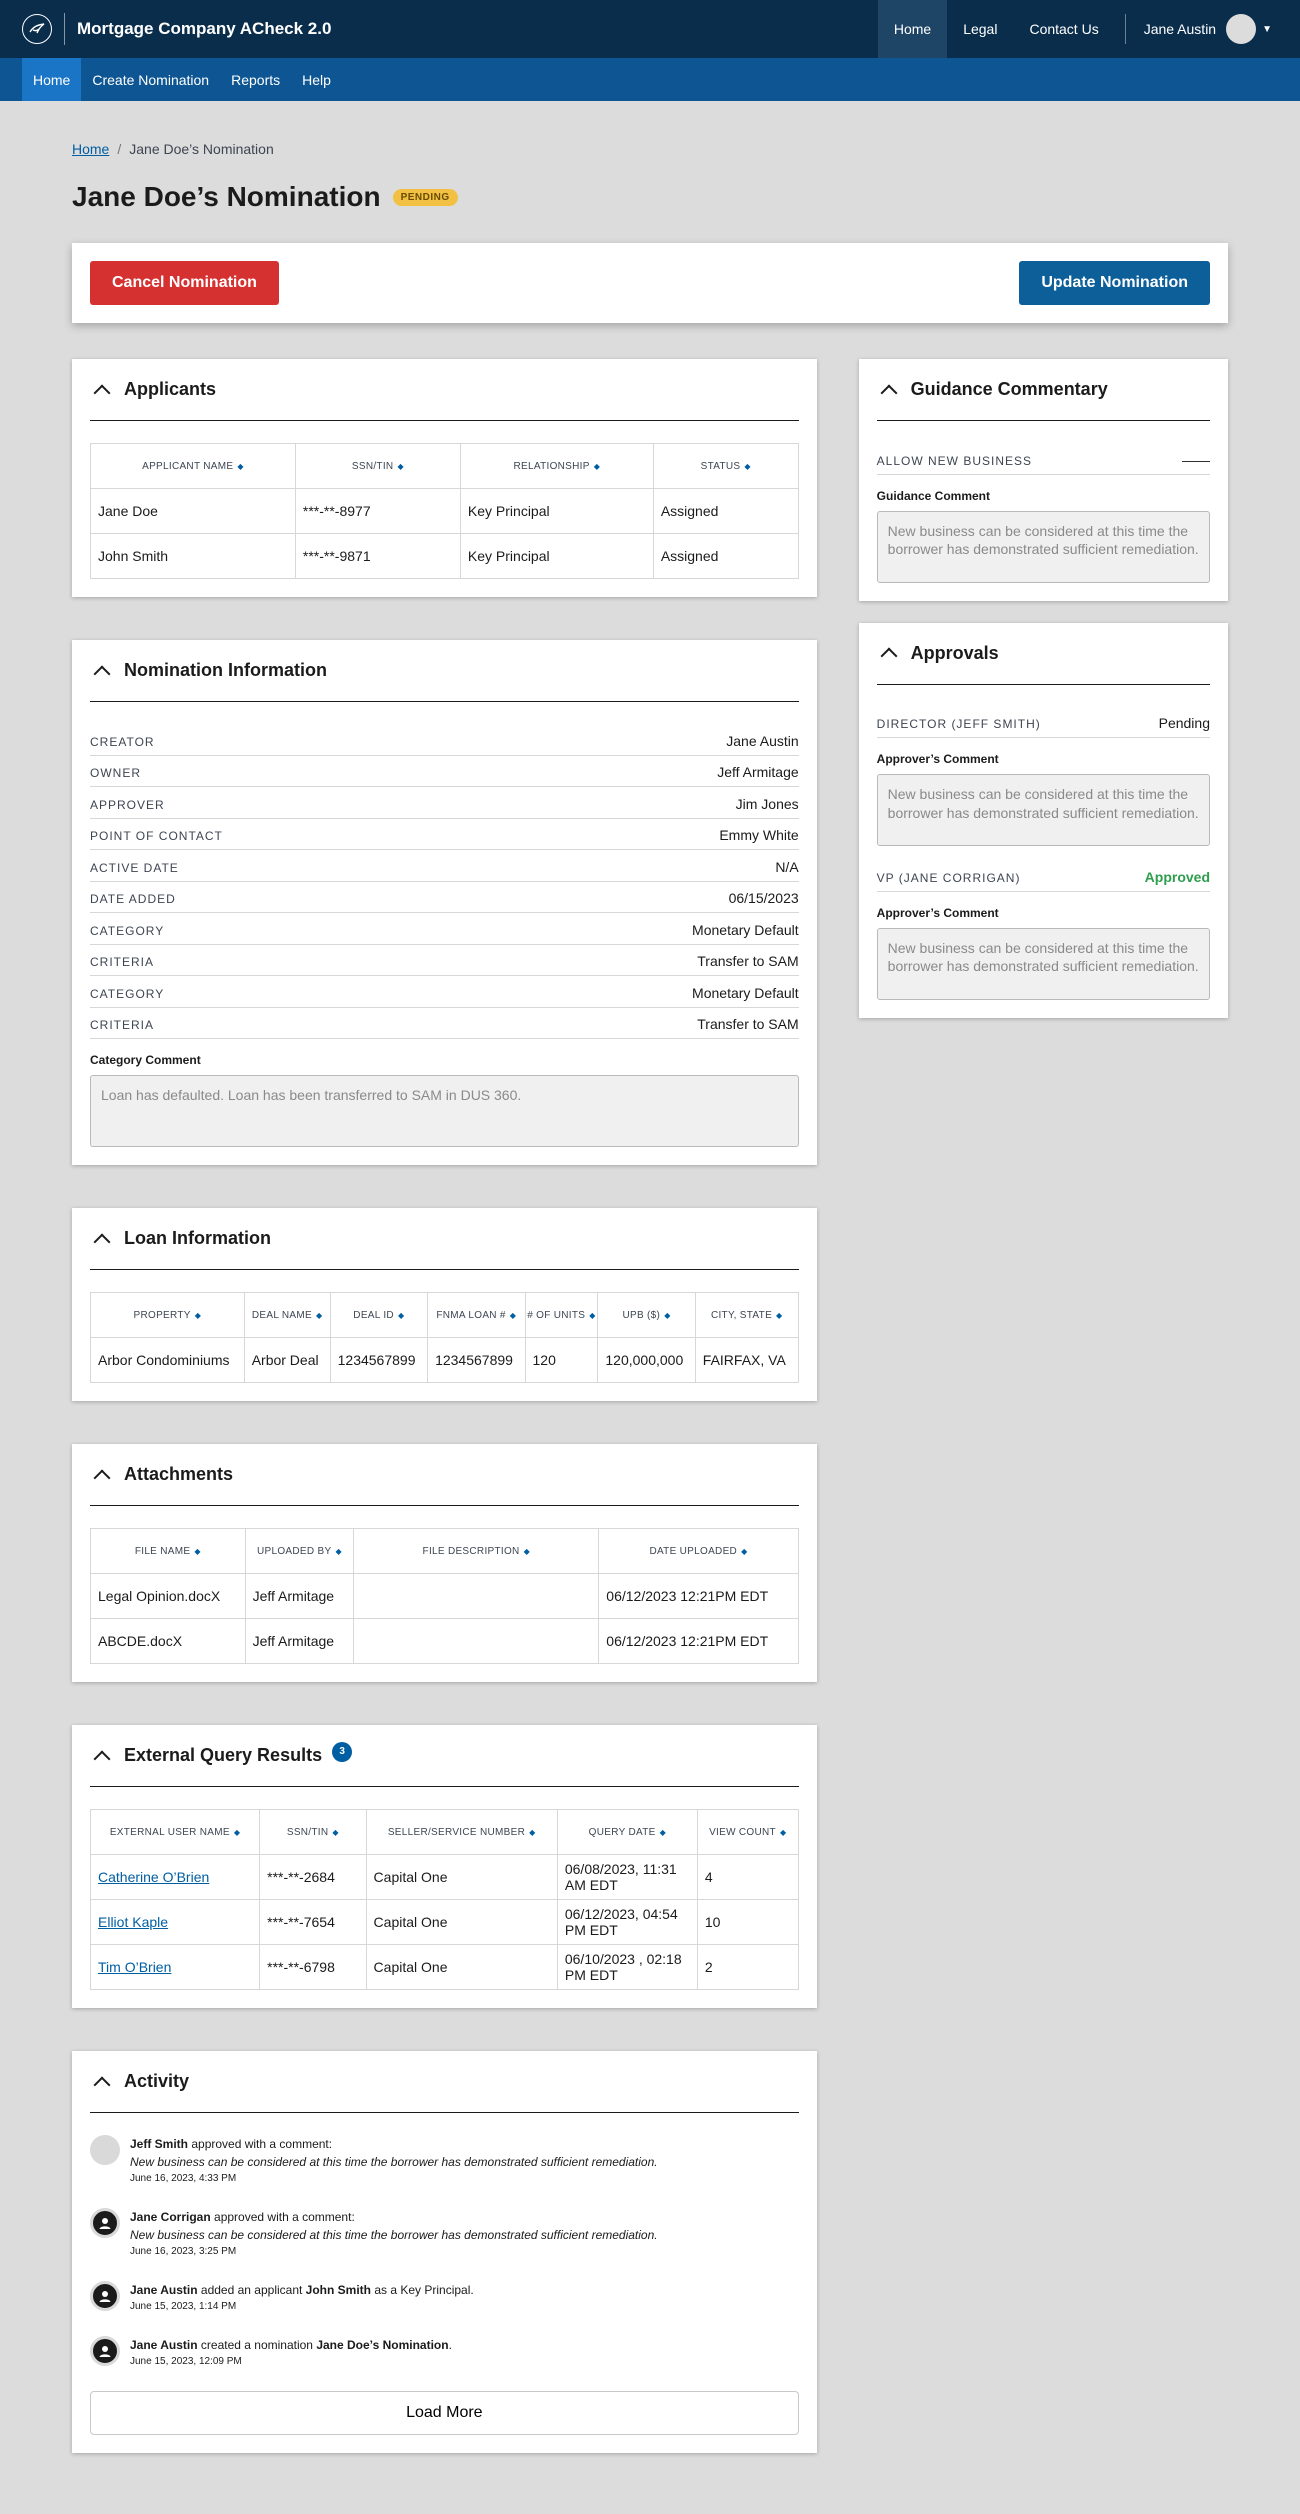 This screenshot has height=2514, width=1300. Describe the element at coordinates (183, 2178) in the screenshot. I see `activity-timestamp: June 16, 2023, 4:33 PM` at that location.